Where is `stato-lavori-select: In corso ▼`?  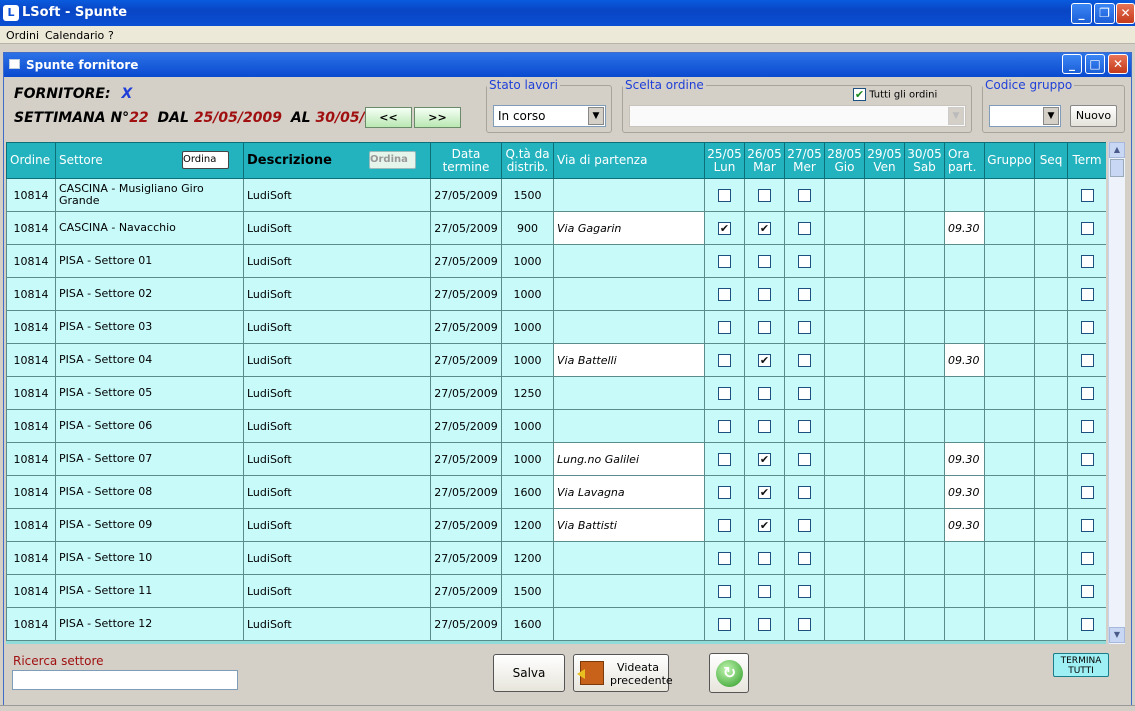
stato-lavori-select: In corso ▼ is located at coordinates (549, 116).